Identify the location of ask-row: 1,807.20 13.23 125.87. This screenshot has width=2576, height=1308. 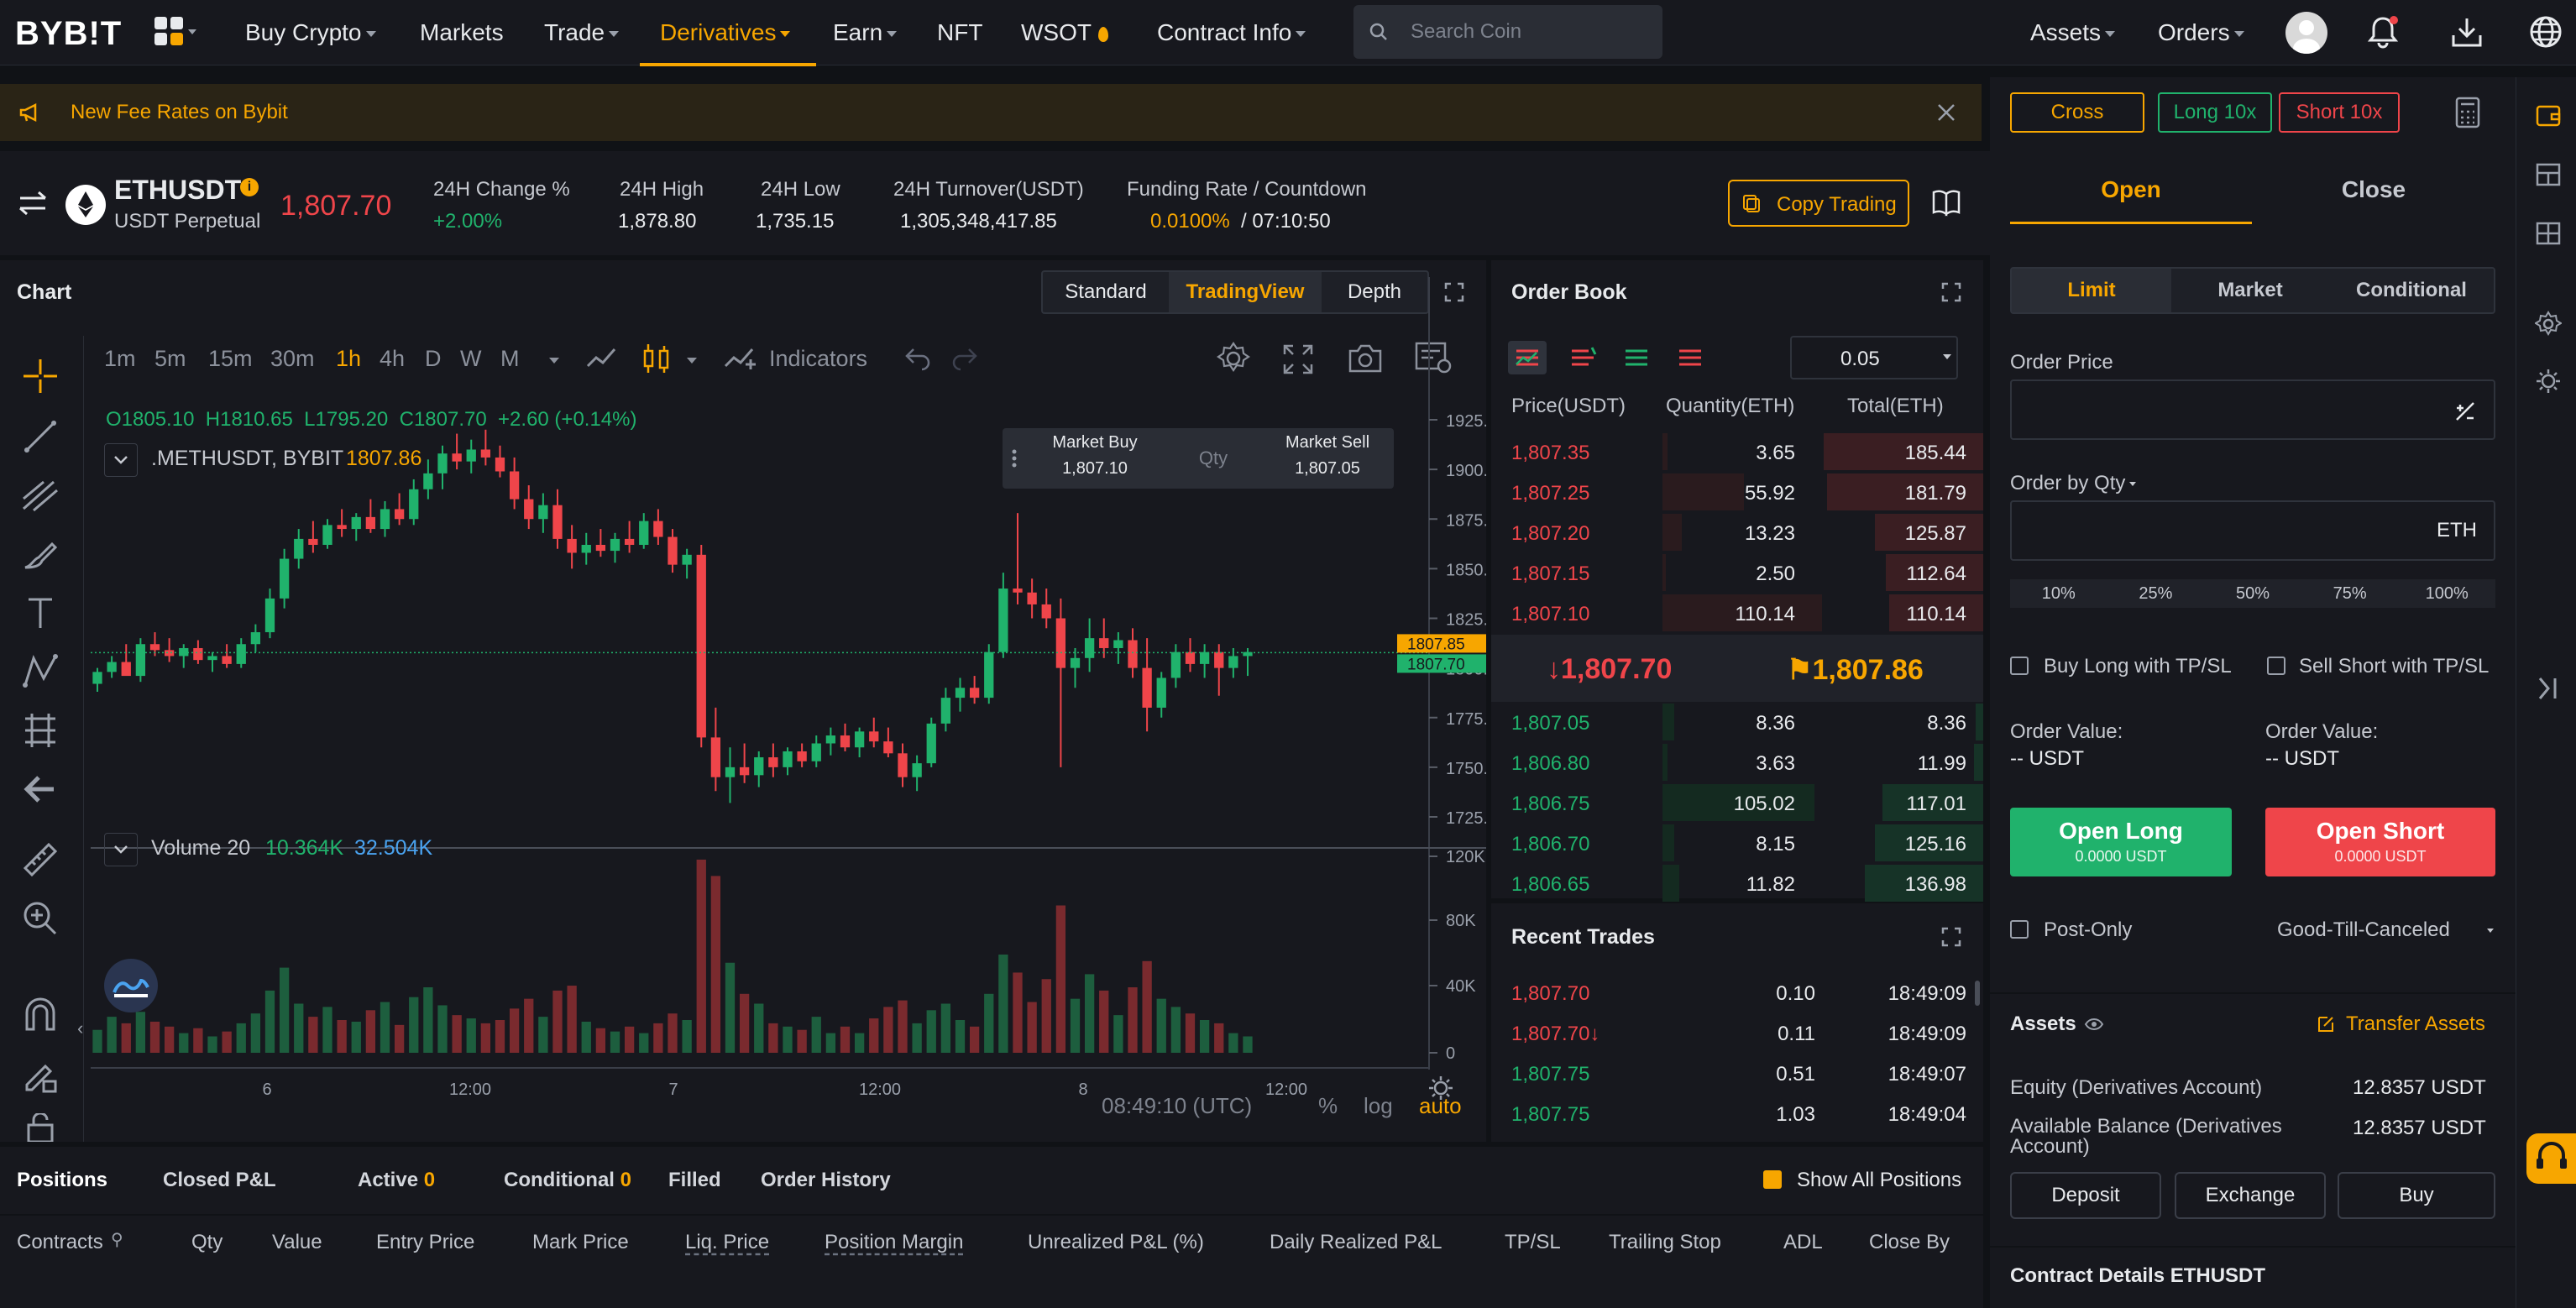
(1737, 532).